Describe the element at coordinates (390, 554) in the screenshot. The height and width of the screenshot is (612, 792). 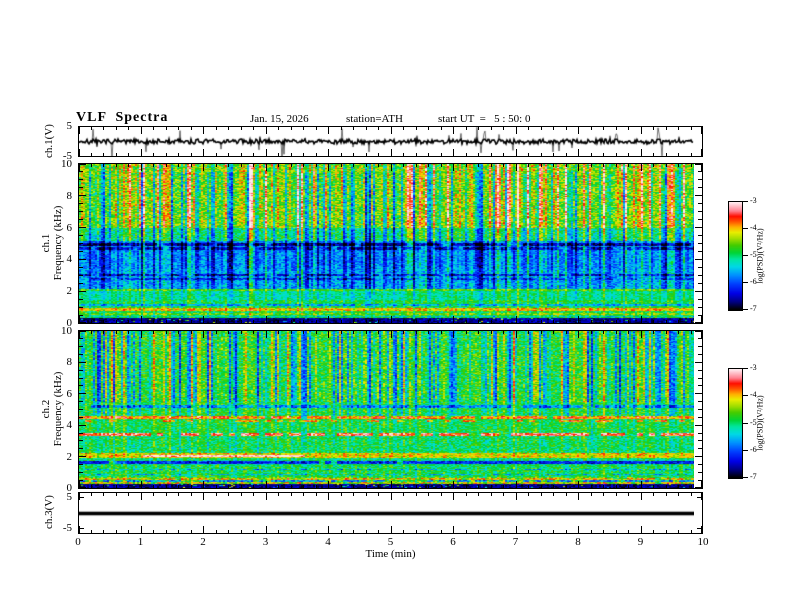
I see `time-axis-label: Time (min)` at that location.